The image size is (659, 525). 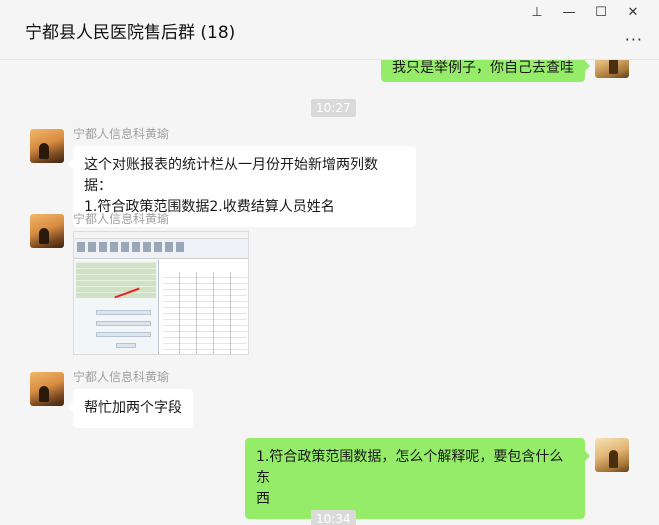 I want to click on chat-title: 宁都县人民医院售后群 (18), so click(x=130, y=33).